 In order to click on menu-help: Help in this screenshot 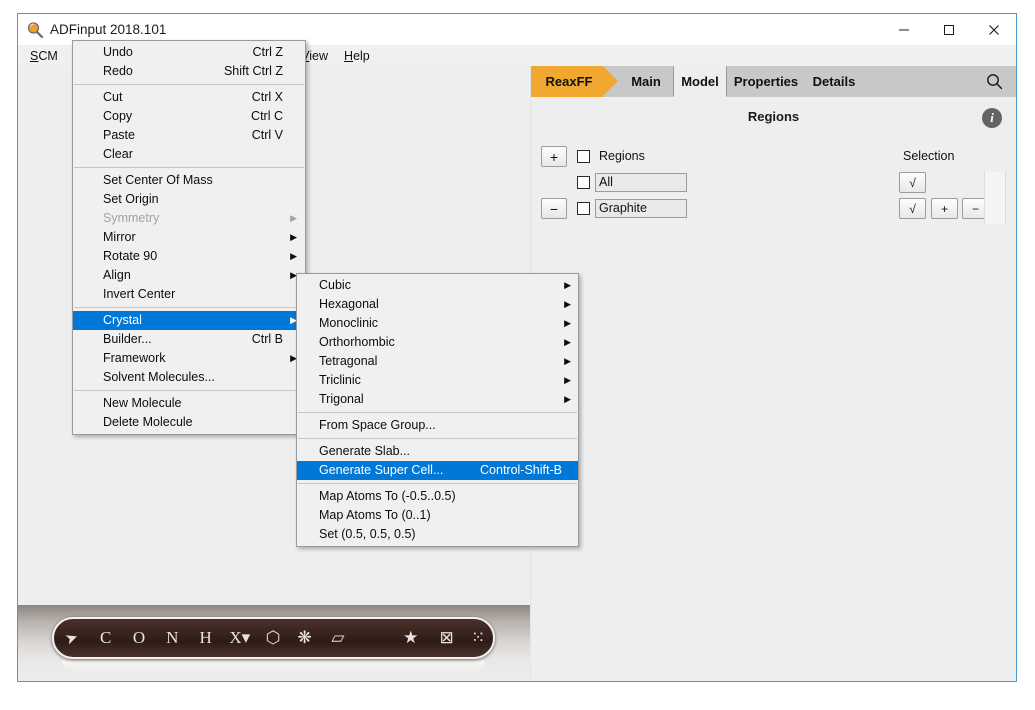, I will do `click(357, 56)`.